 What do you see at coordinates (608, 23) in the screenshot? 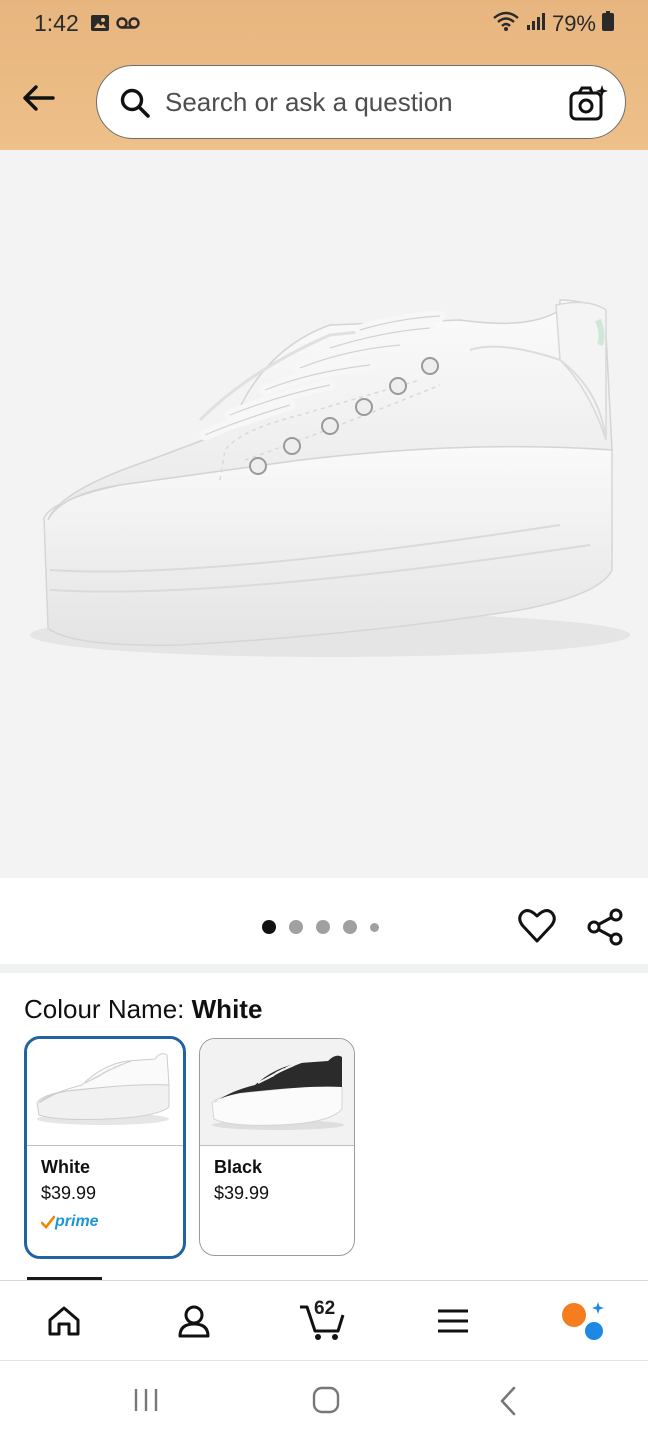
I see `battery-icon` at bounding box center [608, 23].